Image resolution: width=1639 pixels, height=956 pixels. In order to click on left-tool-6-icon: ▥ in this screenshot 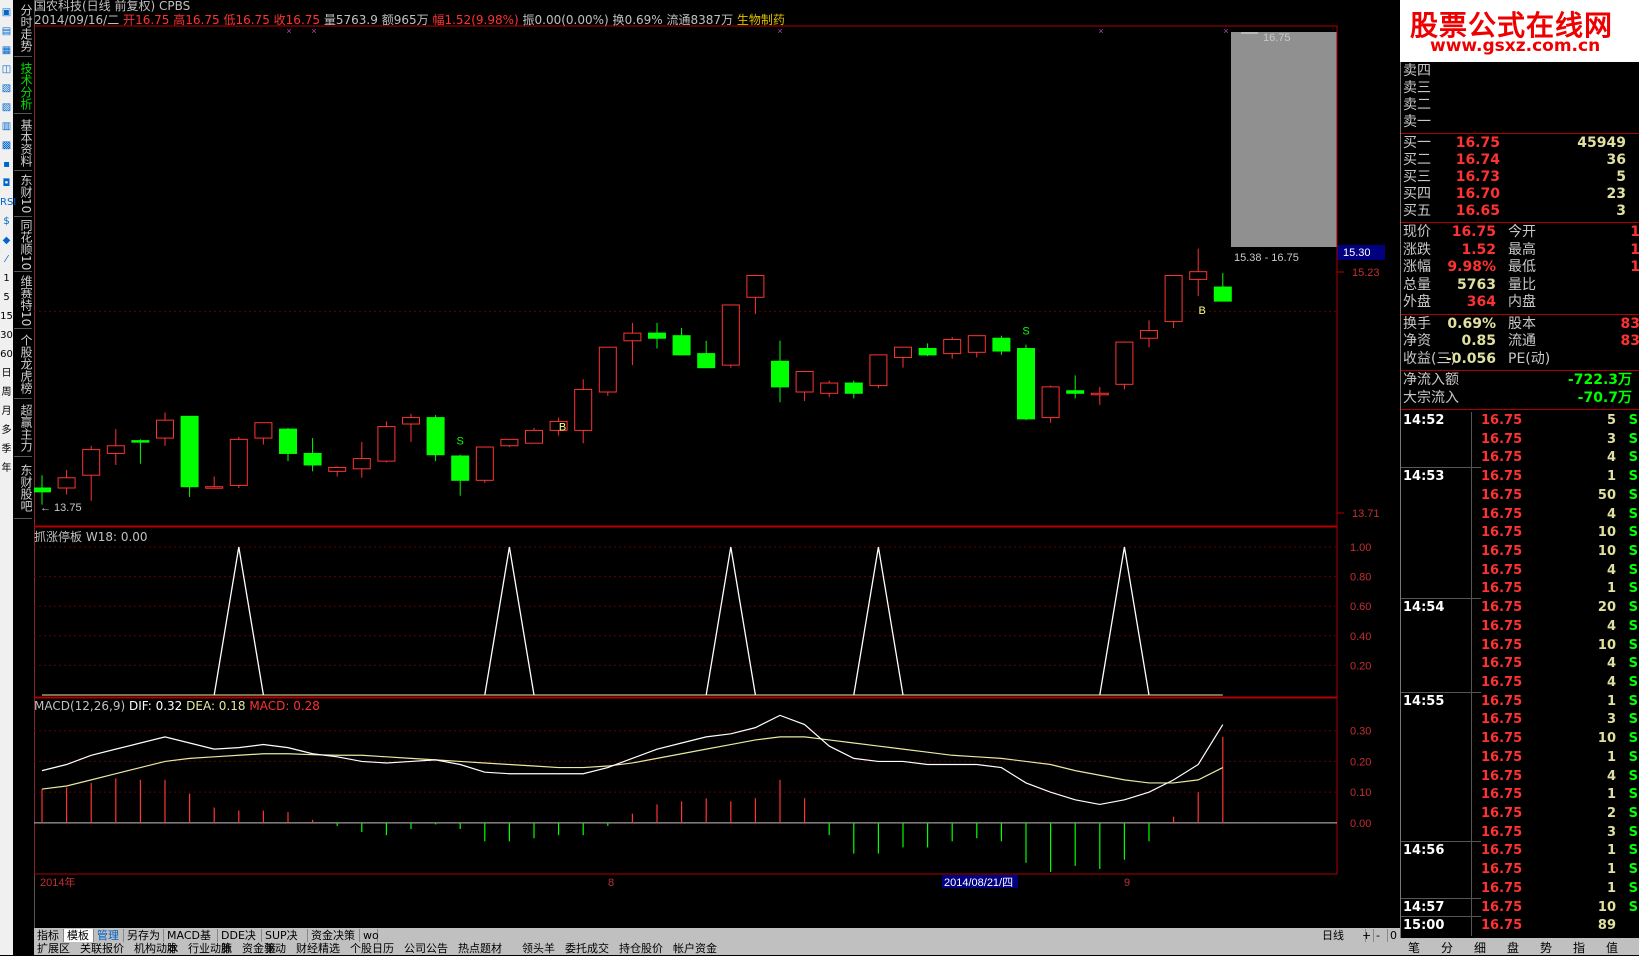, I will do `click(6, 127)`.